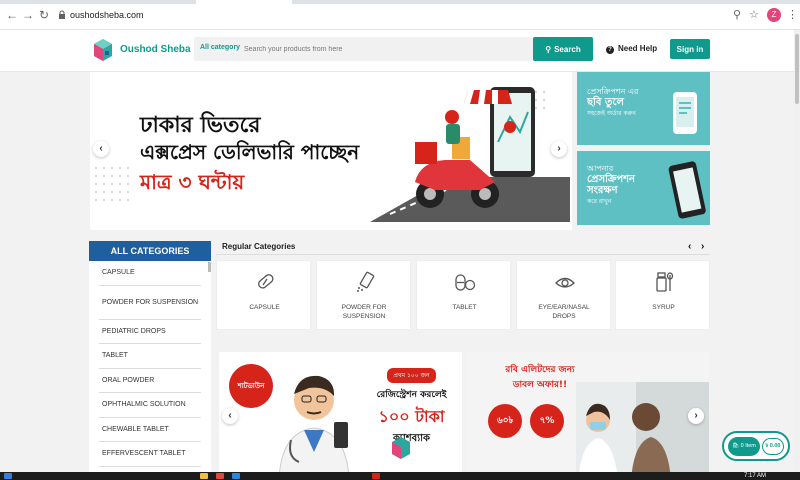 This screenshot has width=800, height=480. I want to click on sidebar-item-ophthalmic-solution: OPHTHALMIC SOLUTION, so click(150, 405).